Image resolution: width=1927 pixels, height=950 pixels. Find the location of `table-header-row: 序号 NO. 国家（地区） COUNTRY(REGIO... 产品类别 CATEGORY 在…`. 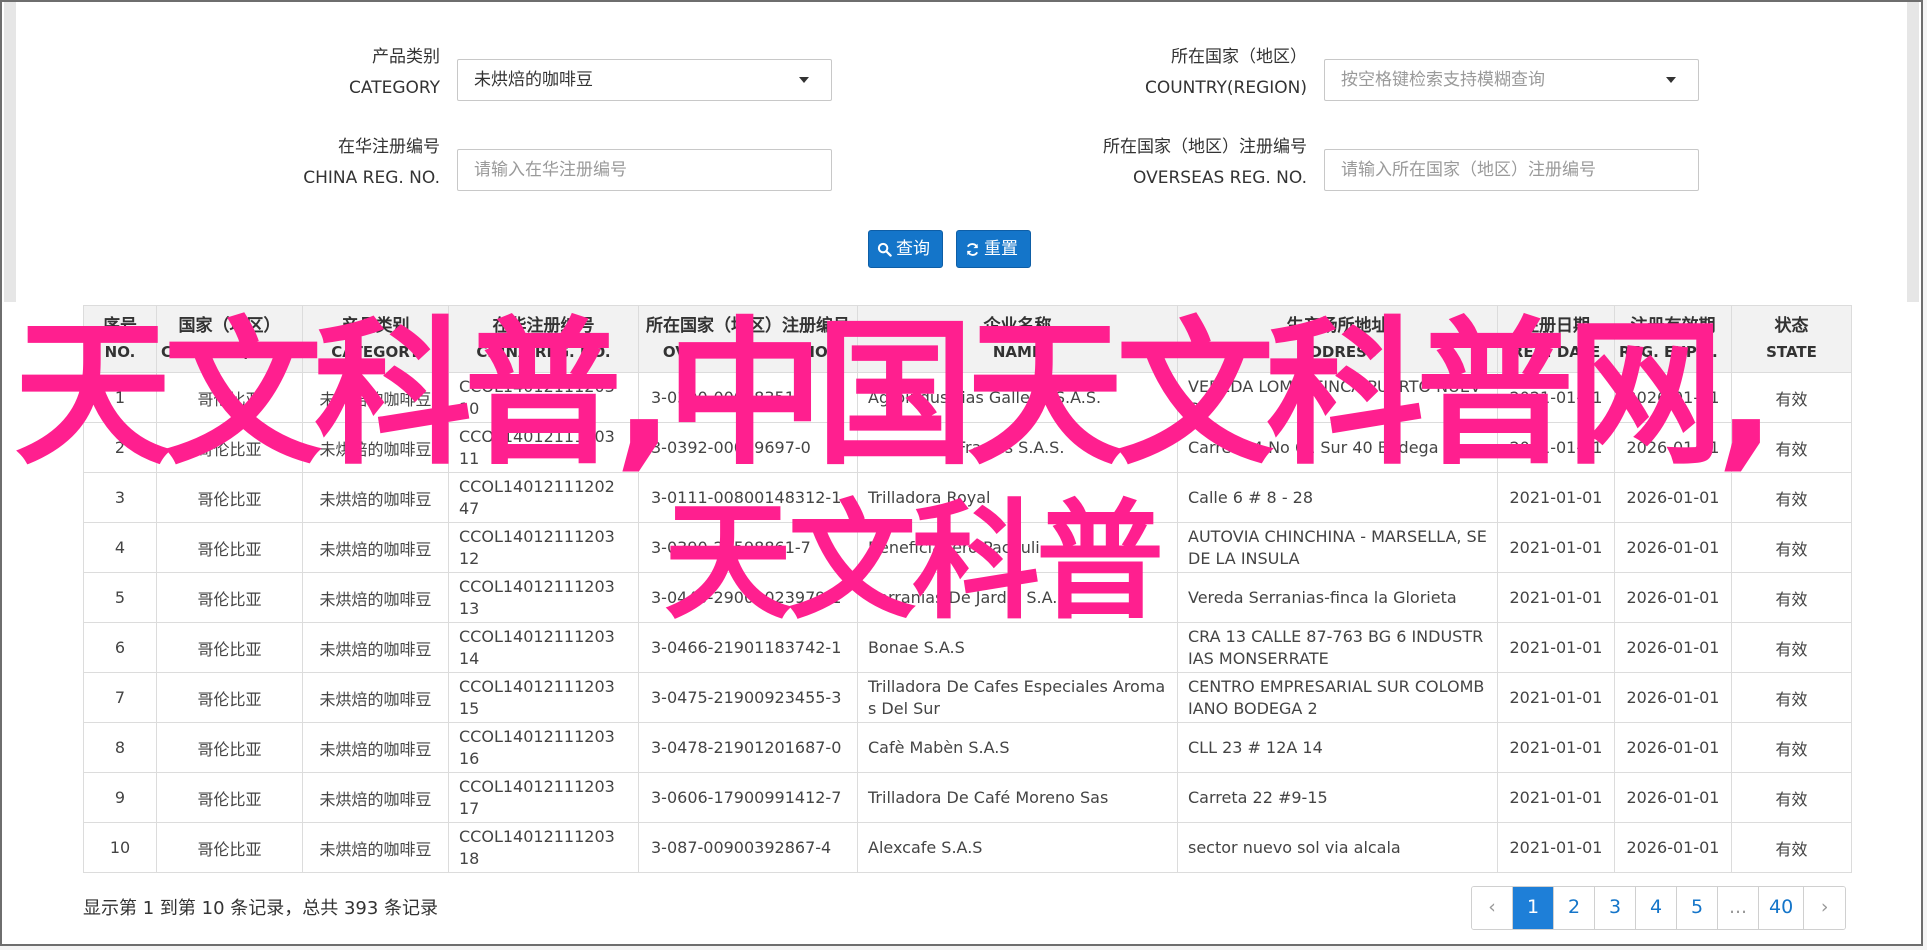

table-header-row: 序号 NO. 国家（地区） COUNTRY(REGIO... 产品类别 CATEGORY 在… is located at coordinates (967, 339).